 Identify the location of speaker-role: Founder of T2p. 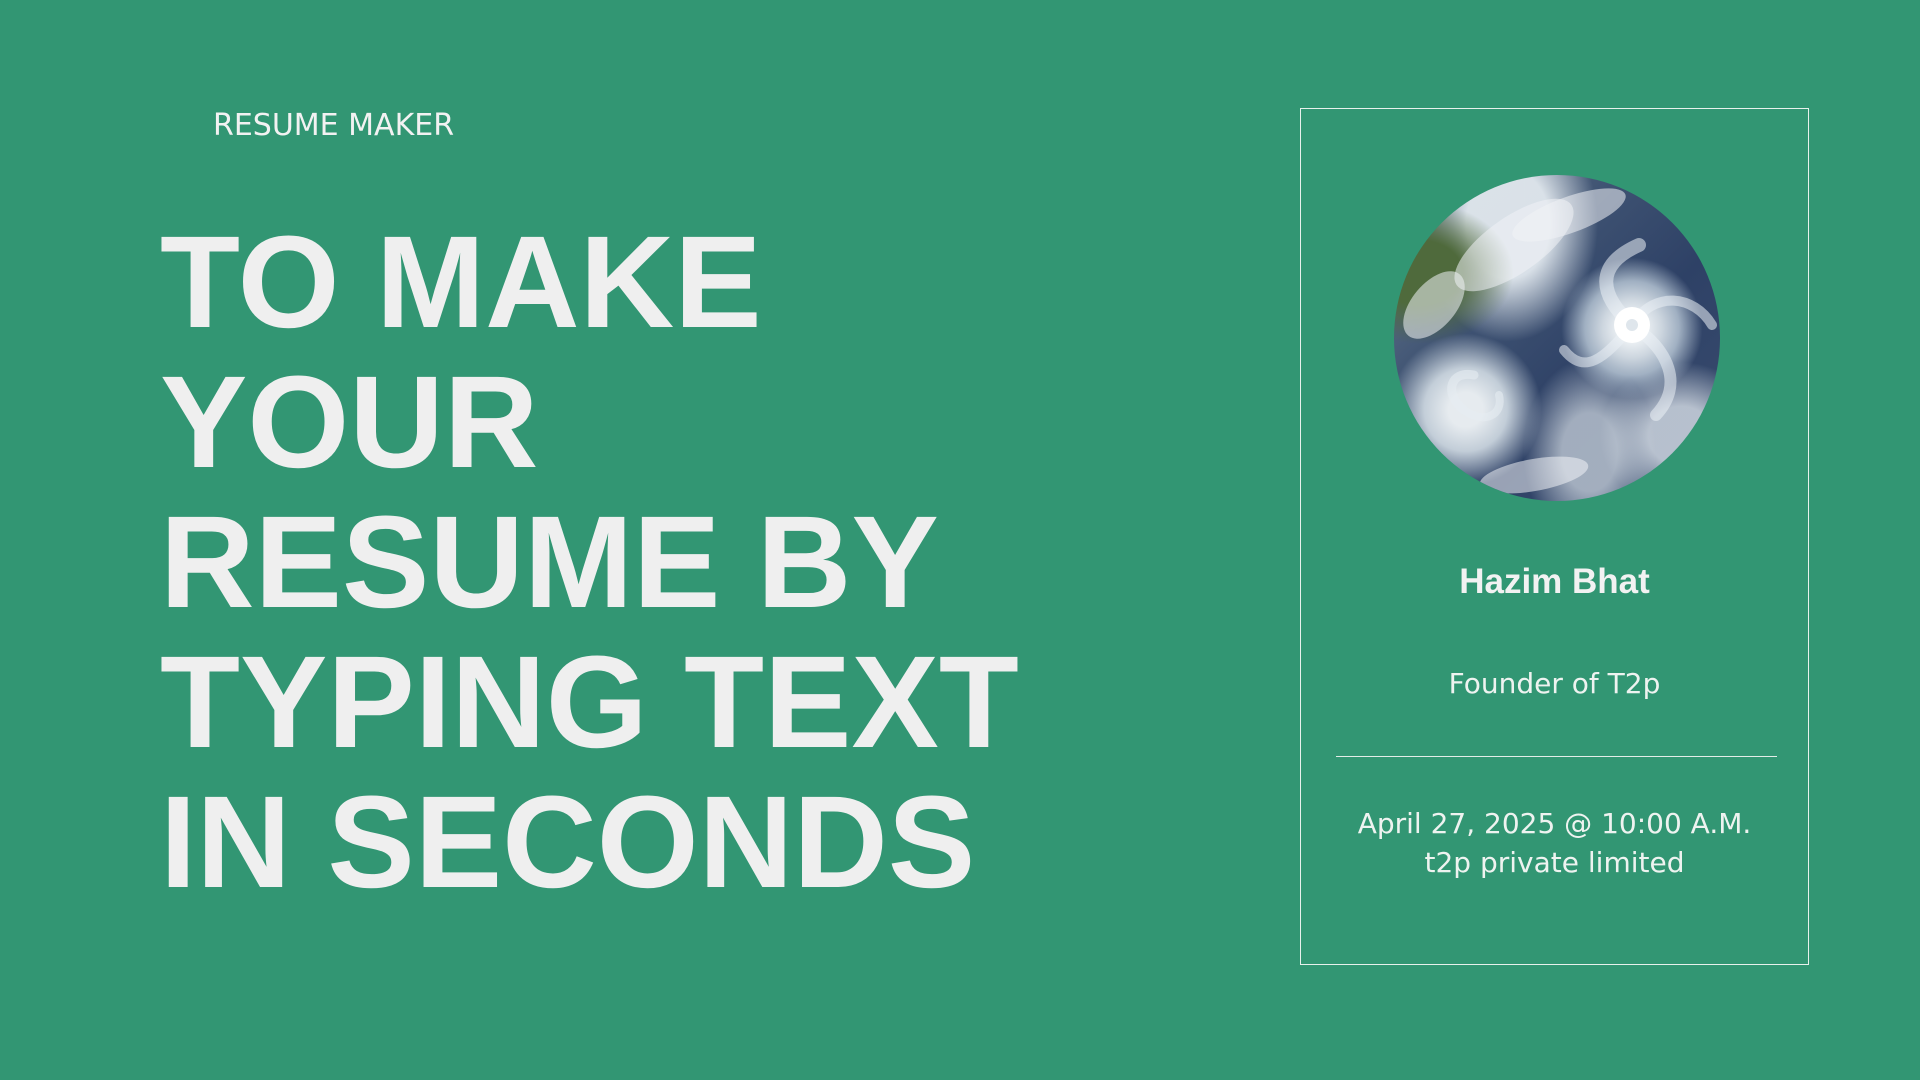
(1554, 683).